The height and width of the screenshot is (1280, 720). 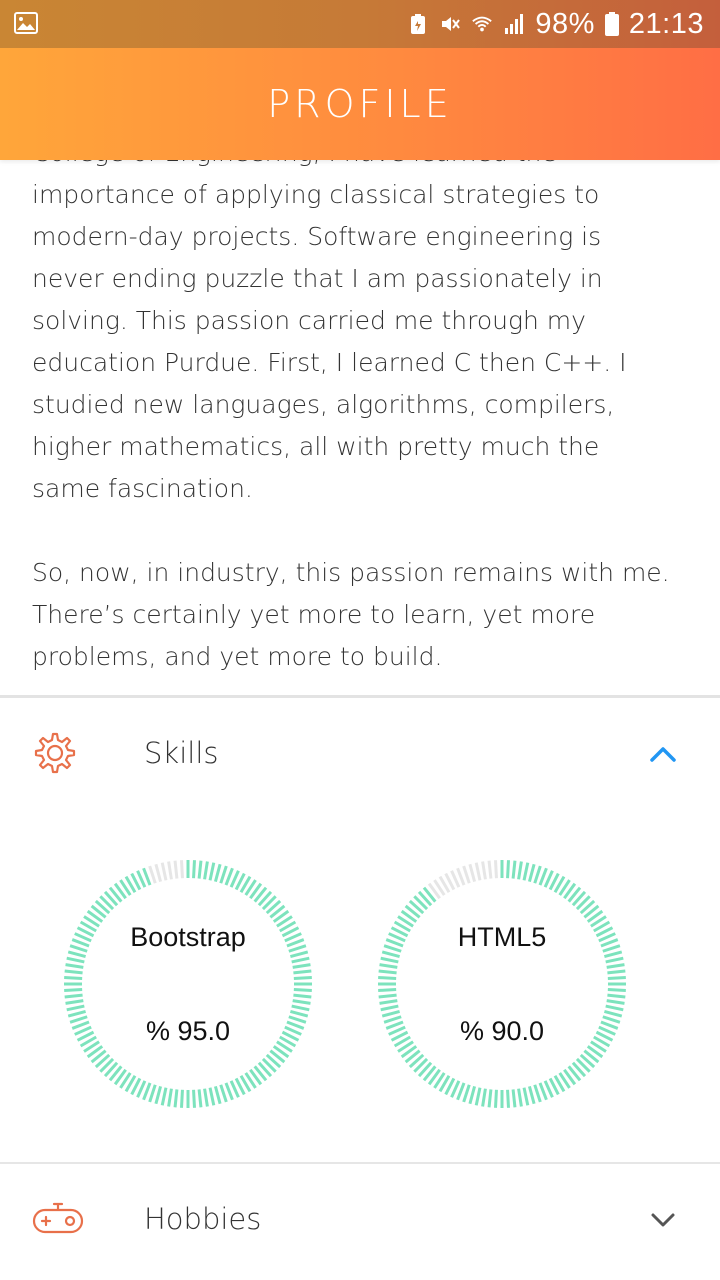 What do you see at coordinates (418, 24) in the screenshot?
I see `battery-saver-icon` at bounding box center [418, 24].